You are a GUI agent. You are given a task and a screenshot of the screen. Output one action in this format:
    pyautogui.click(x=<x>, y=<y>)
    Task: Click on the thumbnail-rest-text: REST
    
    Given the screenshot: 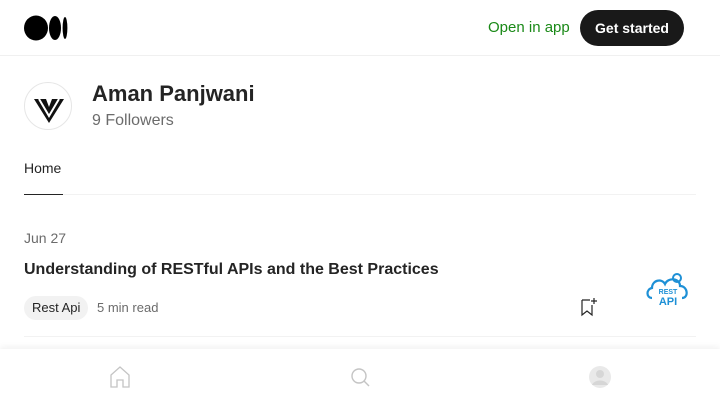 What is the action you would take?
    pyautogui.click(x=668, y=292)
    